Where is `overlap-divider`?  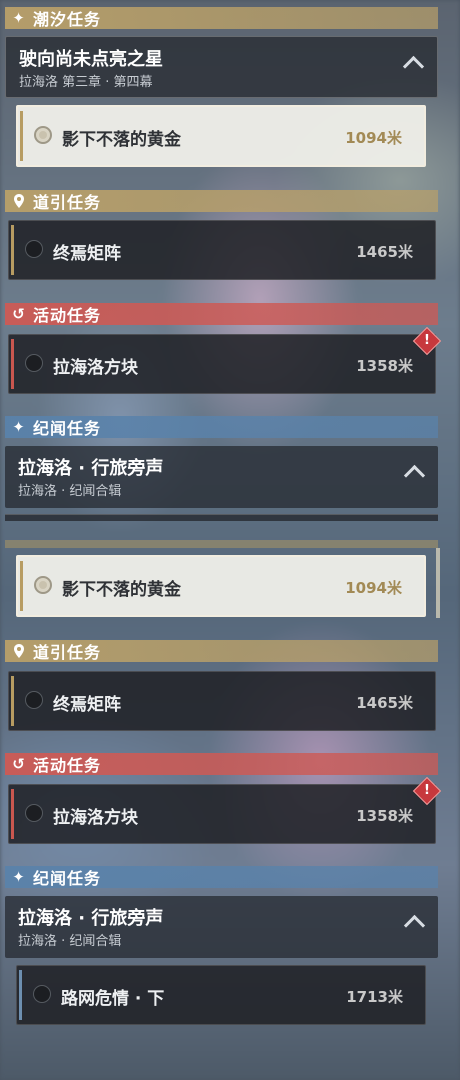
overlap-divider is located at coordinates (221, 544).